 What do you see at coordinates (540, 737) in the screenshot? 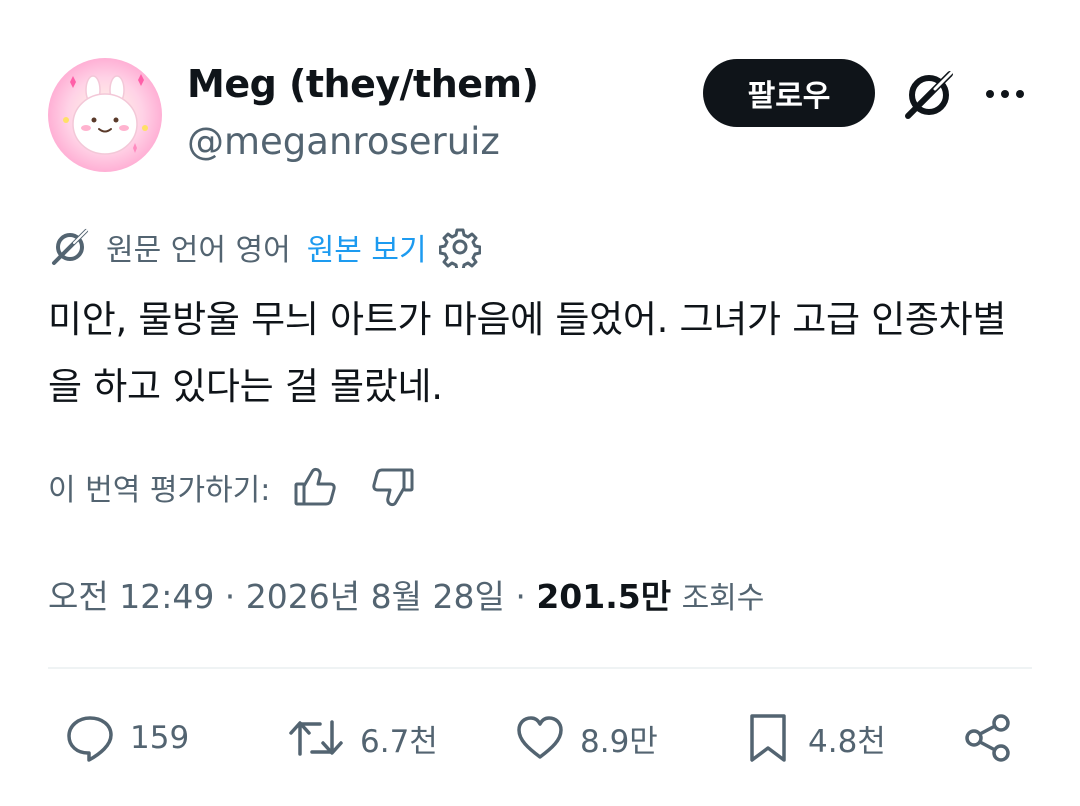
I see `heart-icon` at bounding box center [540, 737].